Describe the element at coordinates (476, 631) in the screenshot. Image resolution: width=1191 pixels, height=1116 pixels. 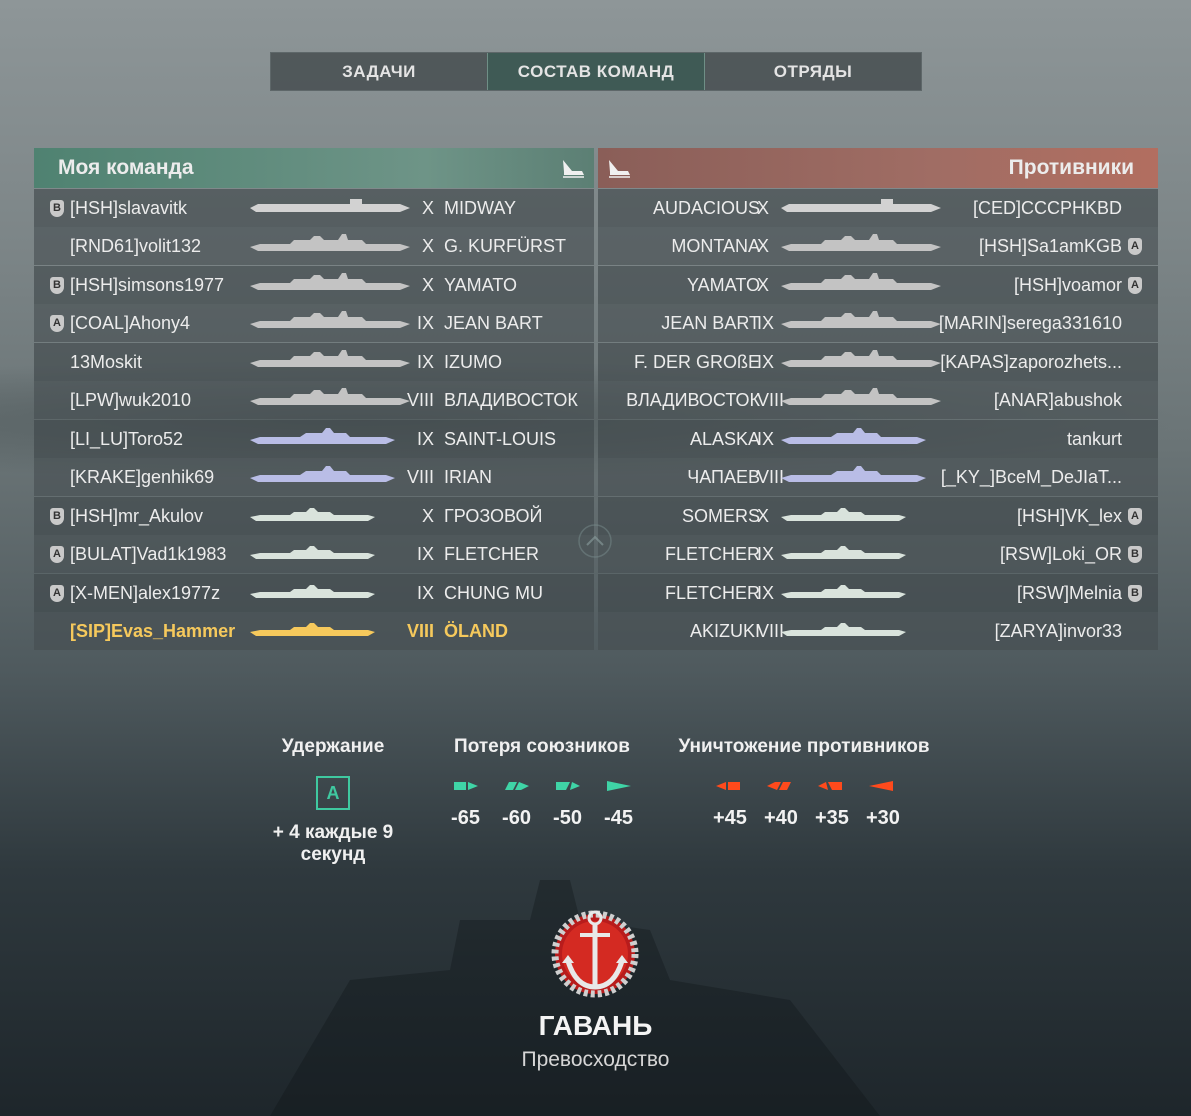
I see `ship-name: ÖLAND` at that location.